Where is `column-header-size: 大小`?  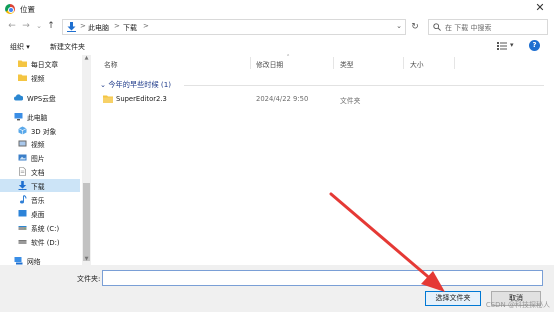
column-header-size: 大小 is located at coordinates (417, 64).